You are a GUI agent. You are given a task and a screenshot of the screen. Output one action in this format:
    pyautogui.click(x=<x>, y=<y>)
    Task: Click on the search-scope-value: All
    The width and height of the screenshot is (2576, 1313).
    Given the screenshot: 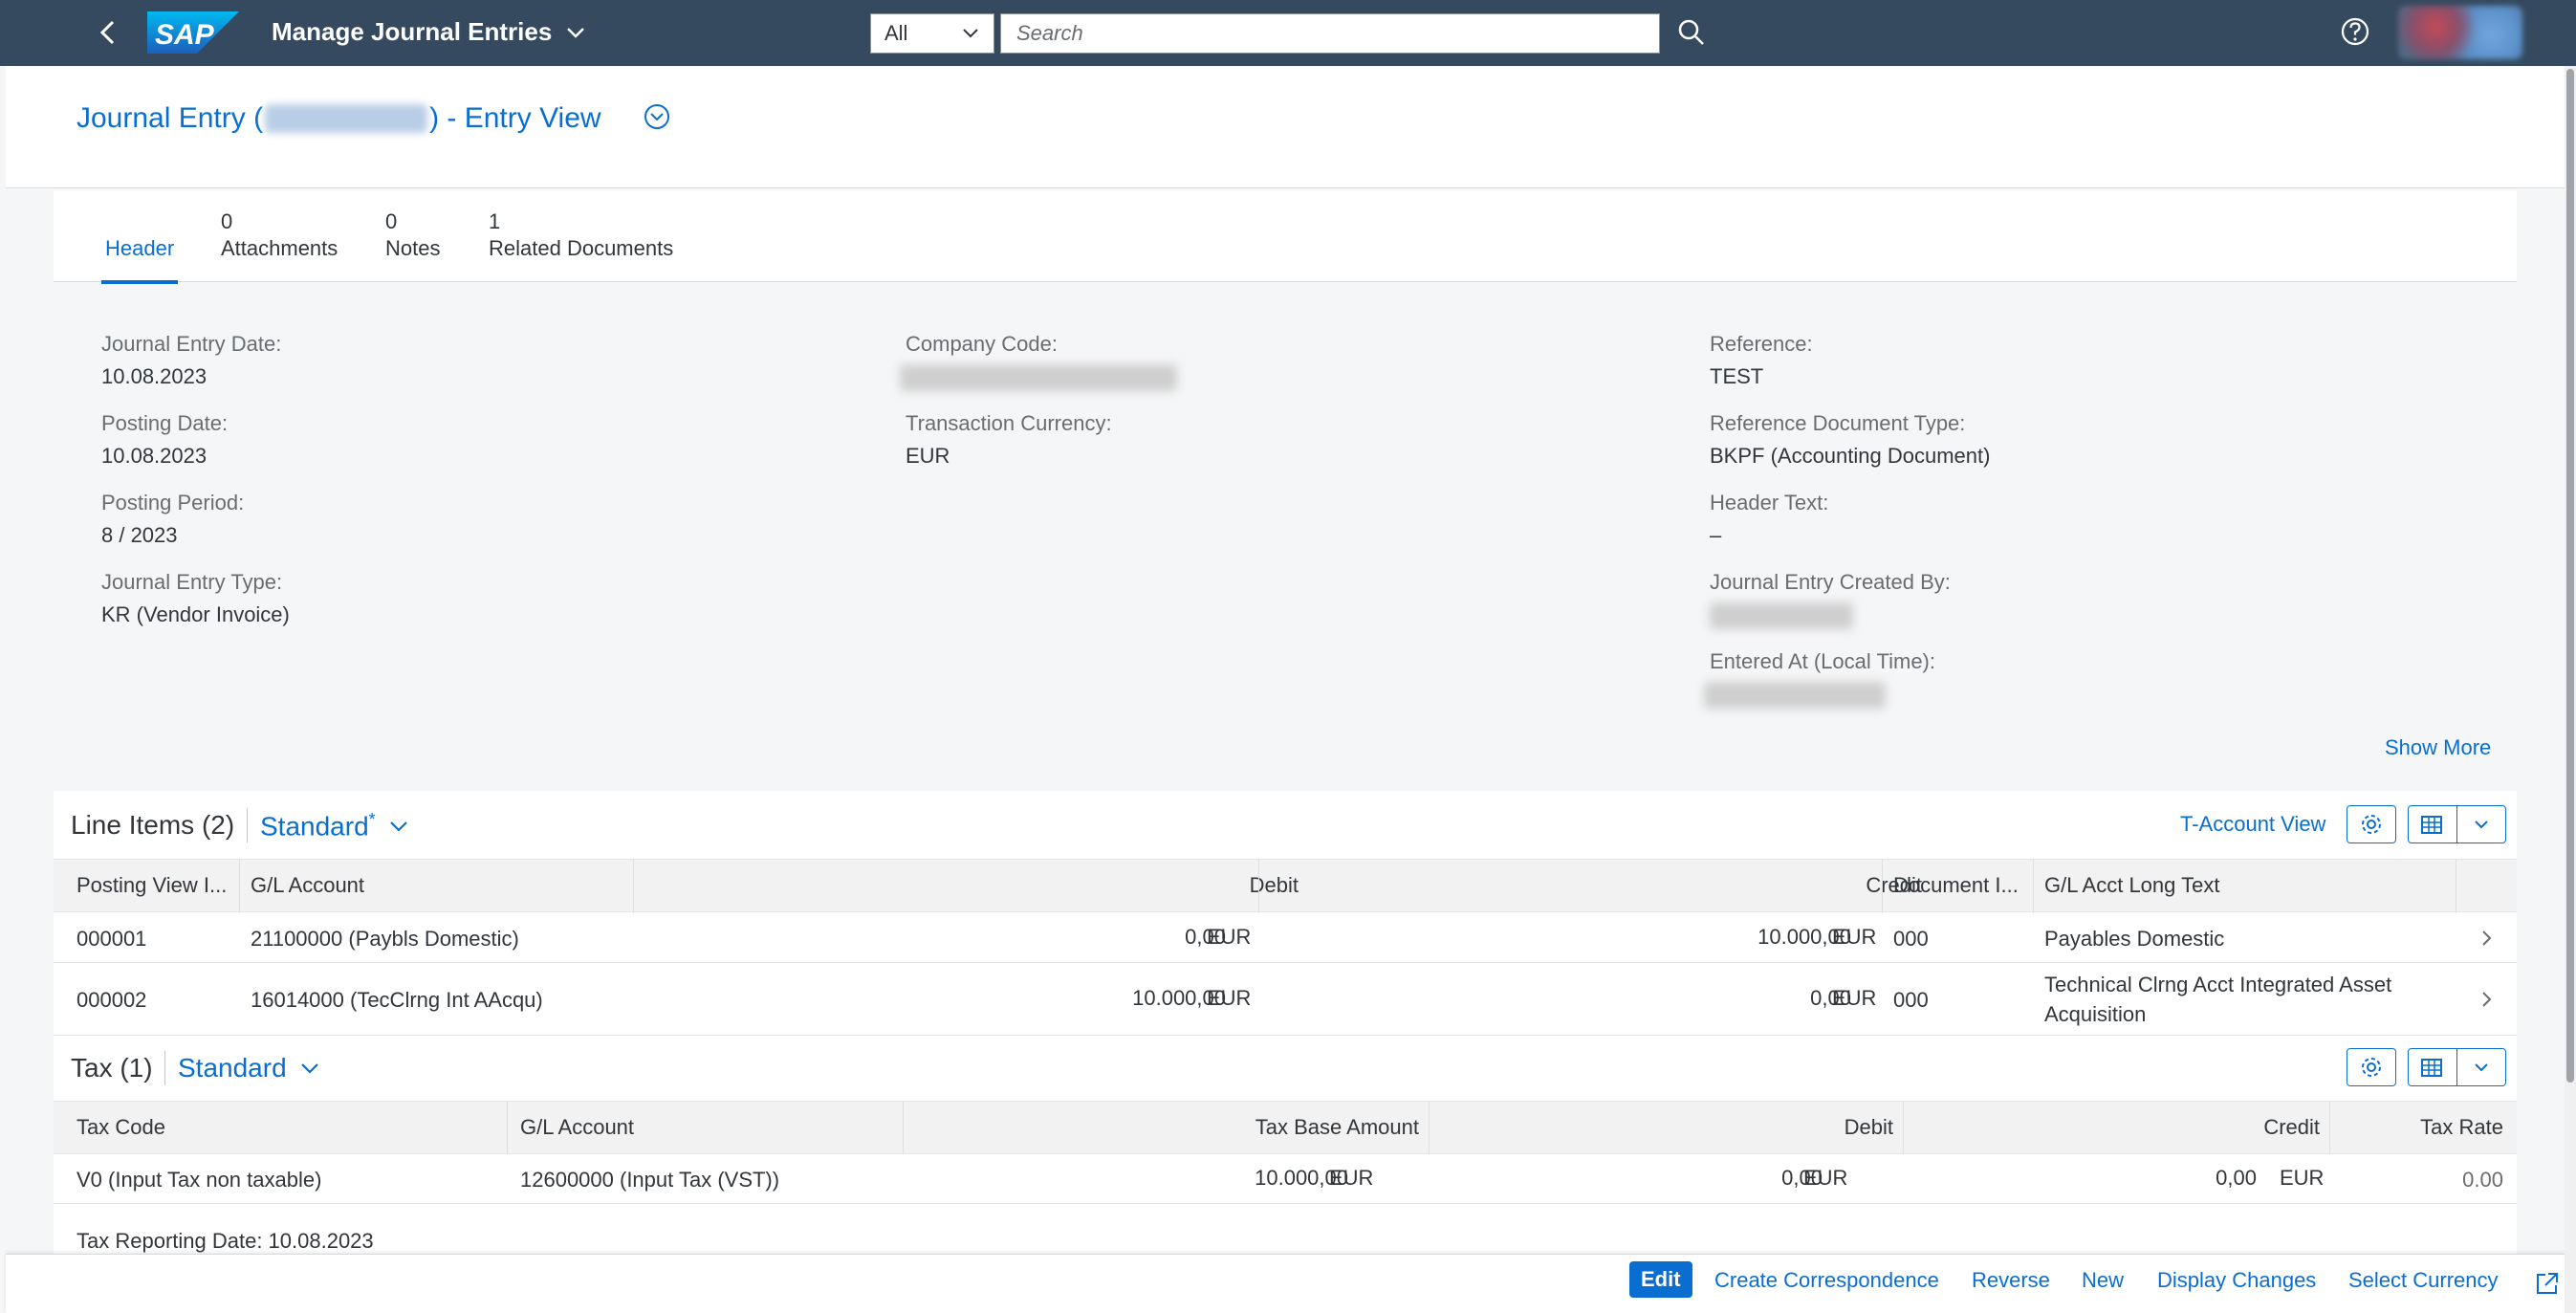 What is the action you would take?
    pyautogui.click(x=896, y=33)
    